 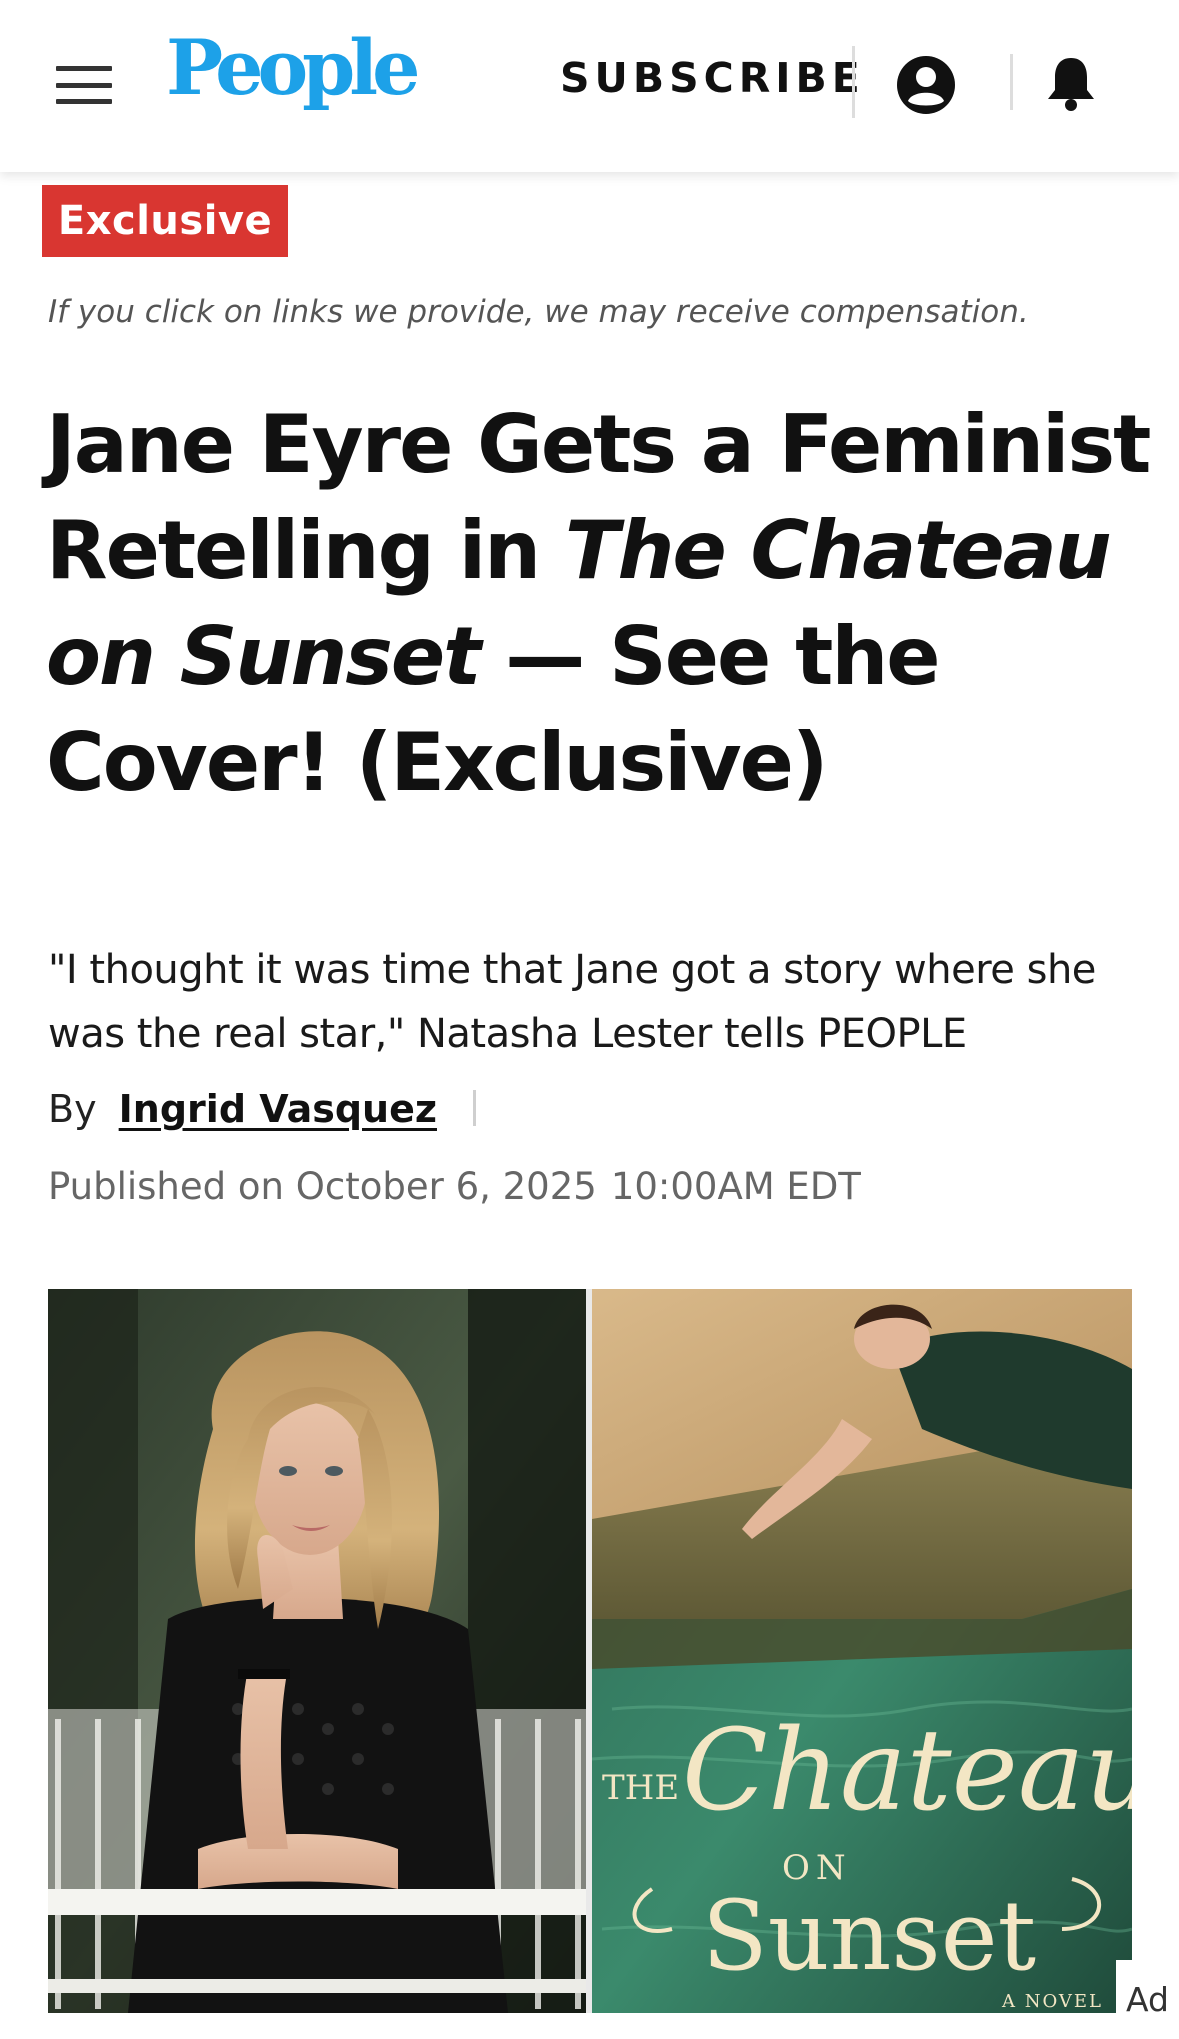 I want to click on cover-subtitle: A NOVEL, so click(x=1052, y=2001).